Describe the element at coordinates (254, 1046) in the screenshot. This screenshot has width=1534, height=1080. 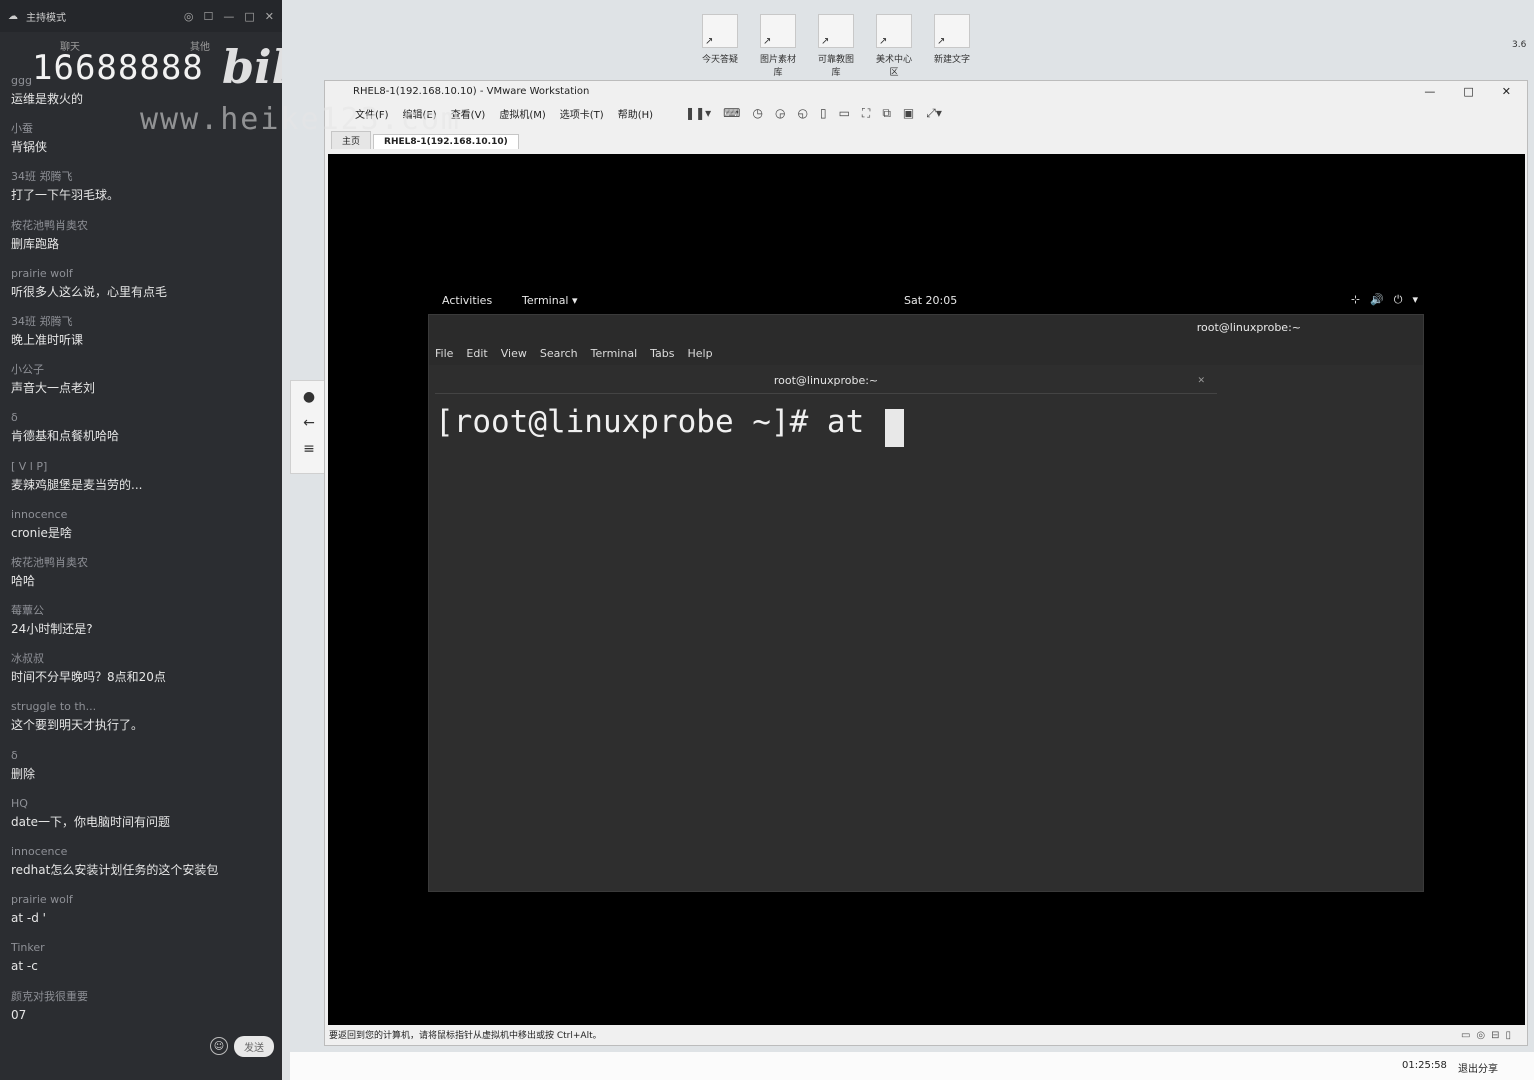
I see `send-button: 发送` at that location.